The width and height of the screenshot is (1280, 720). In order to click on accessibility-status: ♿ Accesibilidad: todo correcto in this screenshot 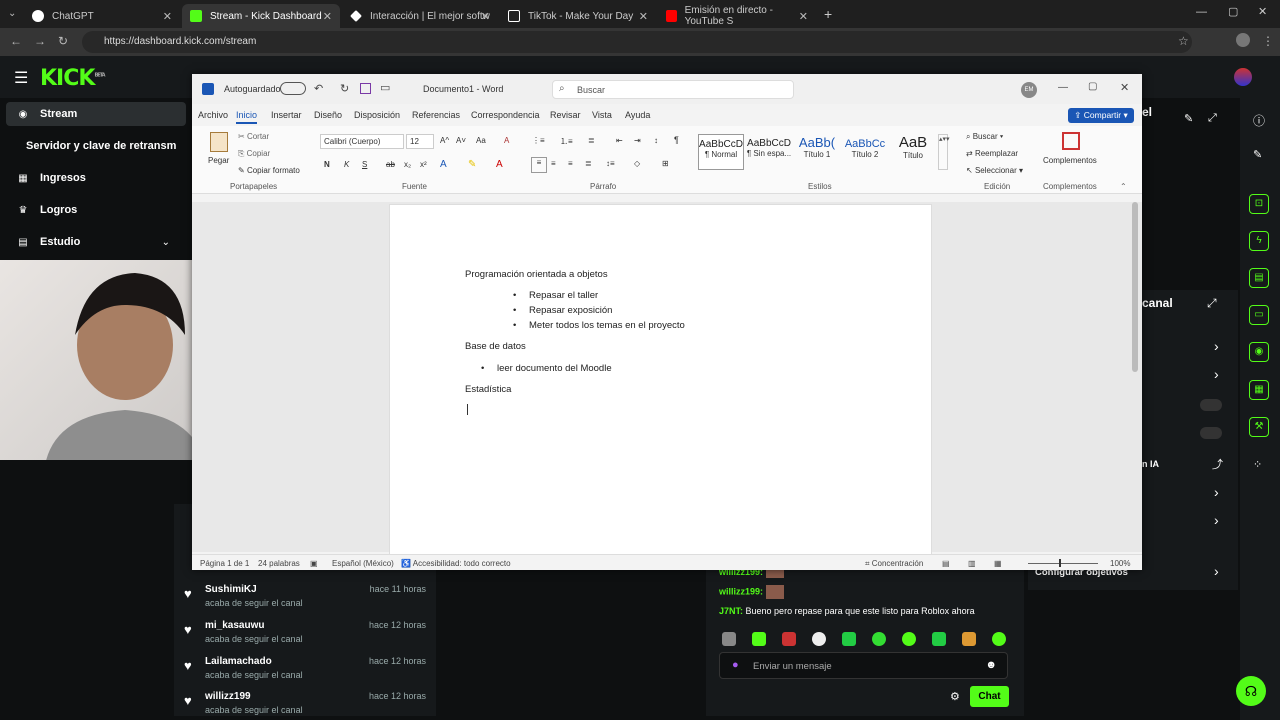, I will do `click(456, 563)`.